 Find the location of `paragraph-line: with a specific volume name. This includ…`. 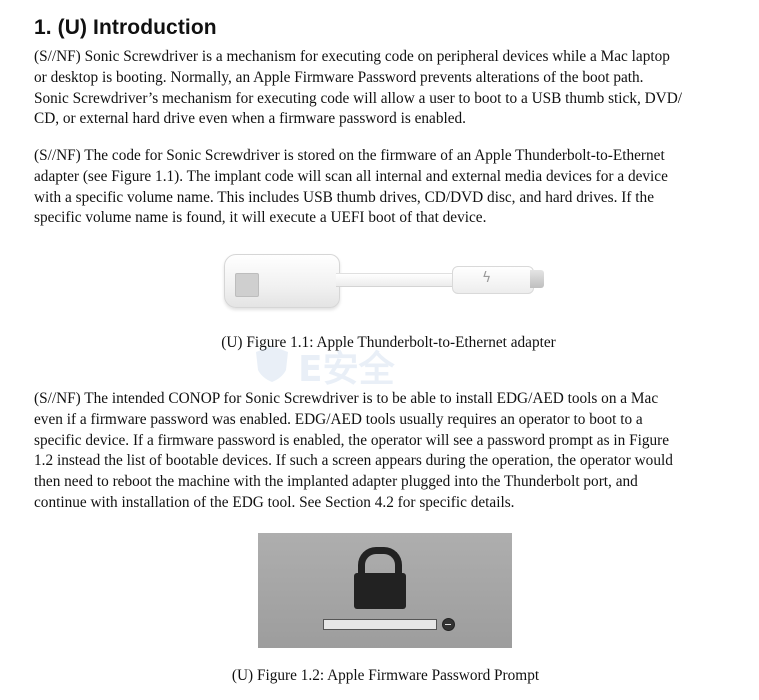

paragraph-line: with a specific volume name. This includ… is located at coordinates (344, 197).